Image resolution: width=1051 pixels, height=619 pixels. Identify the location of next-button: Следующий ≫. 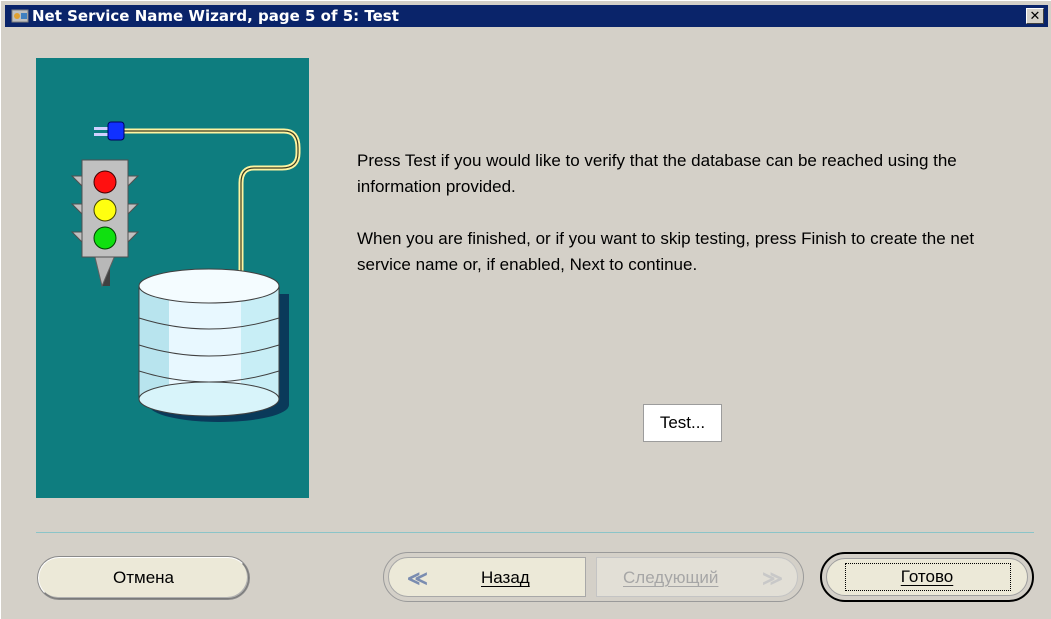
(697, 577).